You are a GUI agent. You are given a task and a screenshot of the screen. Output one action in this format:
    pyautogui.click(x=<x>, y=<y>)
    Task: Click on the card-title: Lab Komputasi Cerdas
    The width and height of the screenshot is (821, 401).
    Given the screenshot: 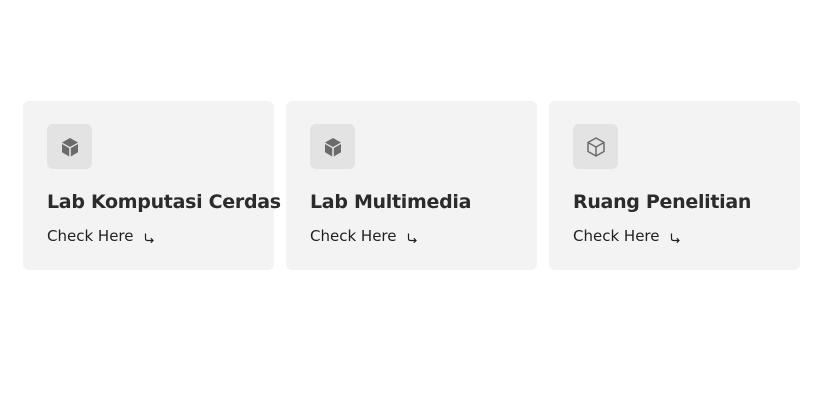 What is the action you would take?
    pyautogui.click(x=164, y=202)
    